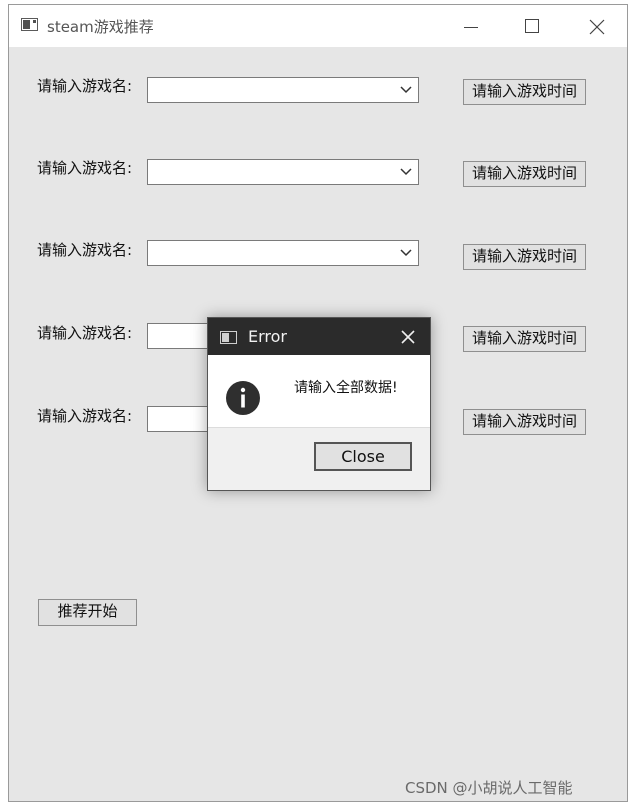 The height and width of the screenshot is (808, 632). I want to click on dialog-close-button: Close, so click(363, 456).